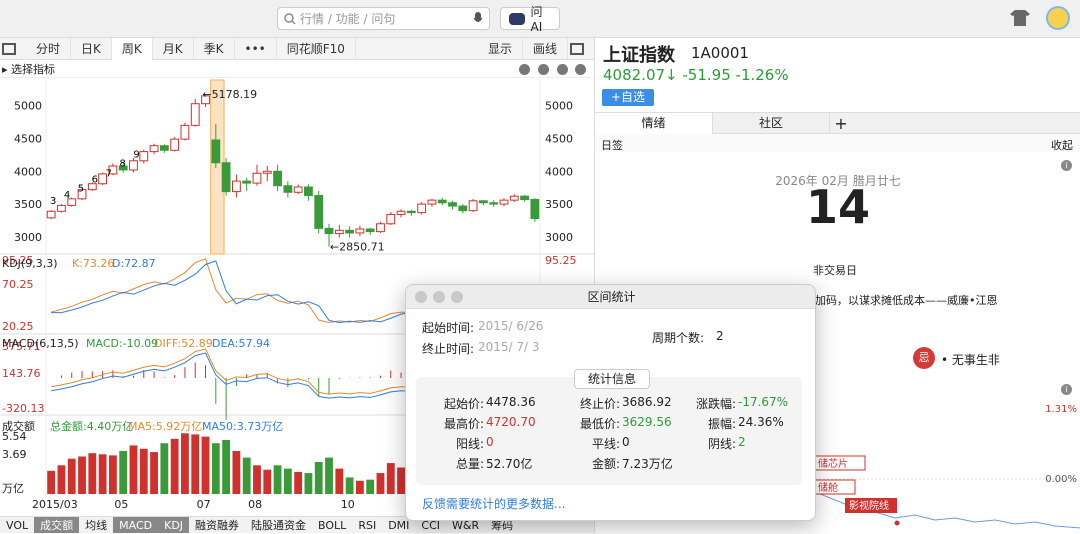 This screenshot has height=534, width=1080. What do you see at coordinates (92, 426) in the screenshot?
I see `volume-total: 总金额:4.40万亿` at bounding box center [92, 426].